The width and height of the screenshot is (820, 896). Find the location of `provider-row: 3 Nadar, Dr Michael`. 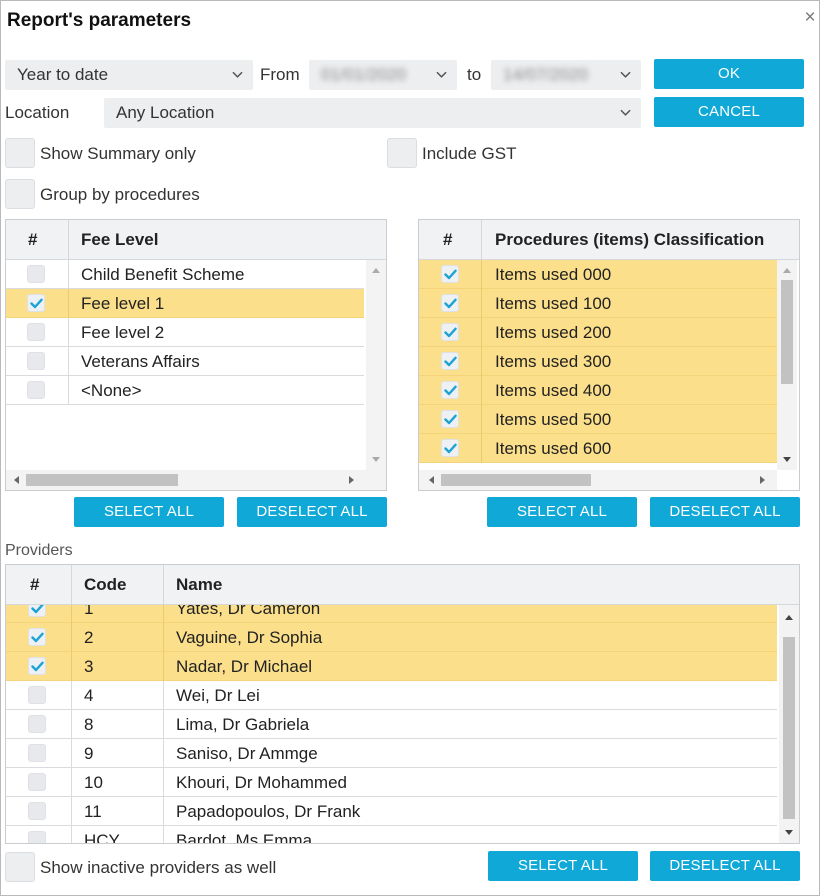

provider-row: 3 Nadar, Dr Michael is located at coordinates (391, 666).